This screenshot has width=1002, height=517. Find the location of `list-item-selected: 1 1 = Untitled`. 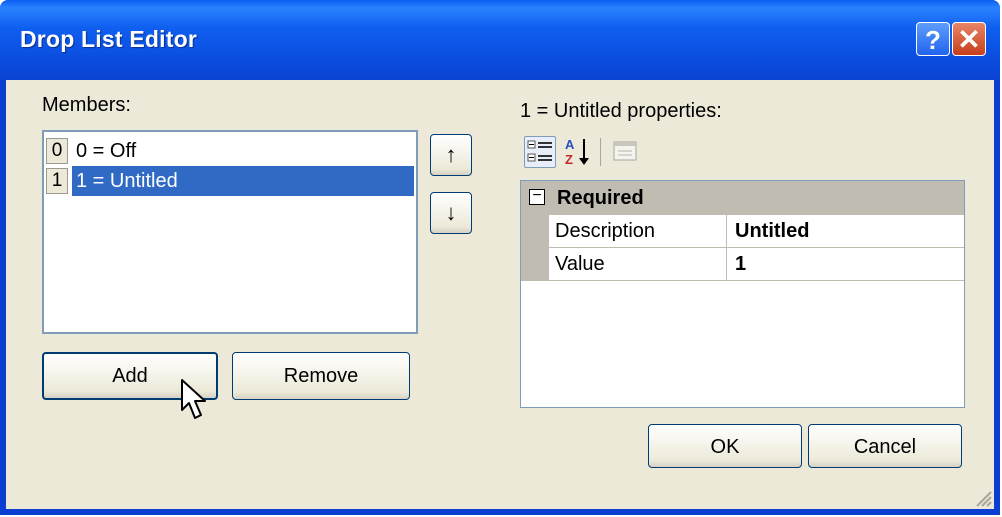

list-item-selected: 1 1 = Untitled is located at coordinates (230, 181).